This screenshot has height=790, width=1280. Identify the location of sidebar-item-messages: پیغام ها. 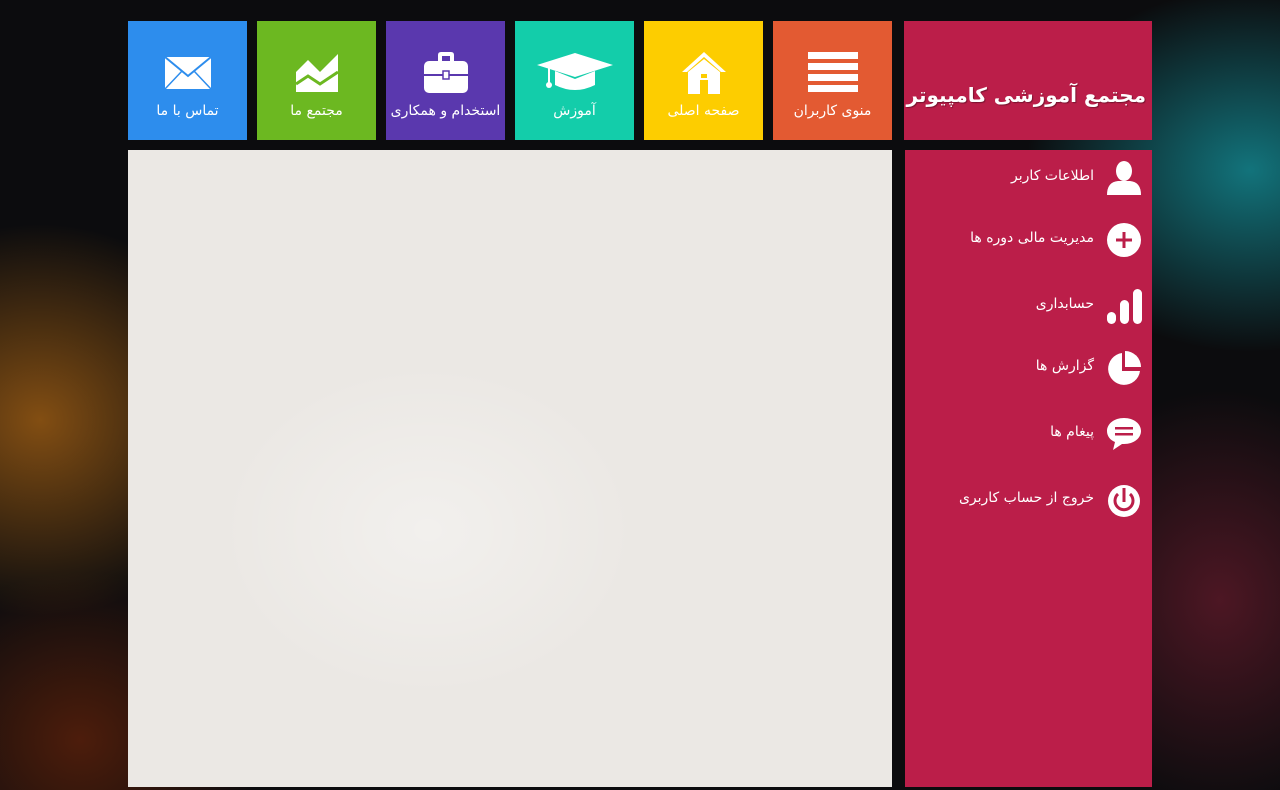
(1028, 434).